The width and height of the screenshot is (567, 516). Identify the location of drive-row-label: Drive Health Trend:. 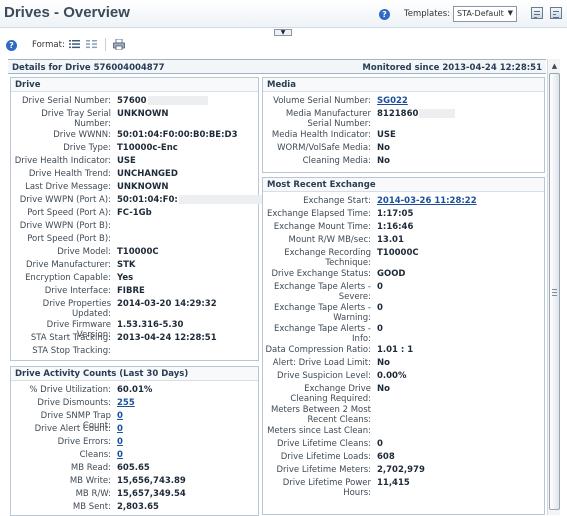
(69, 174).